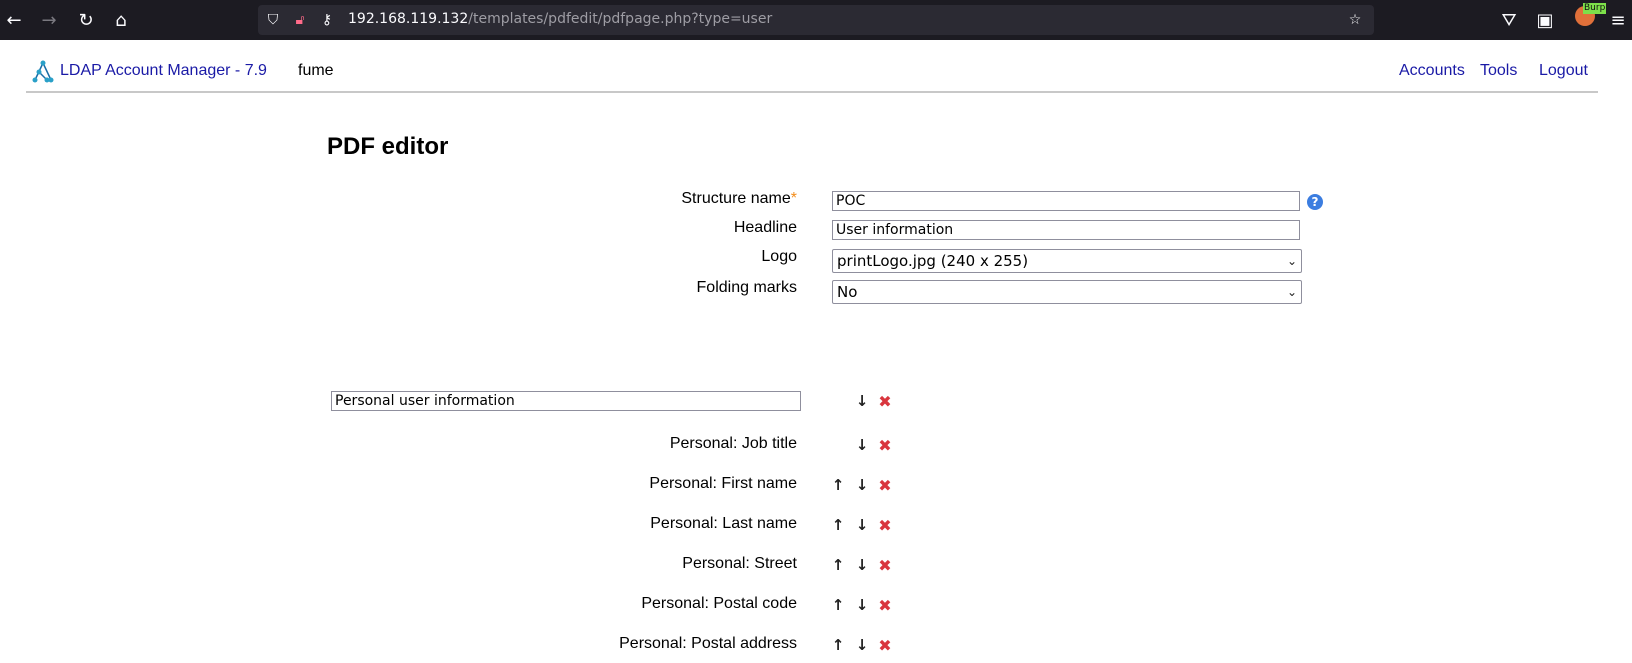 The height and width of the screenshot is (663, 1632). I want to click on entry-label: Personal: Street, so click(739, 563).